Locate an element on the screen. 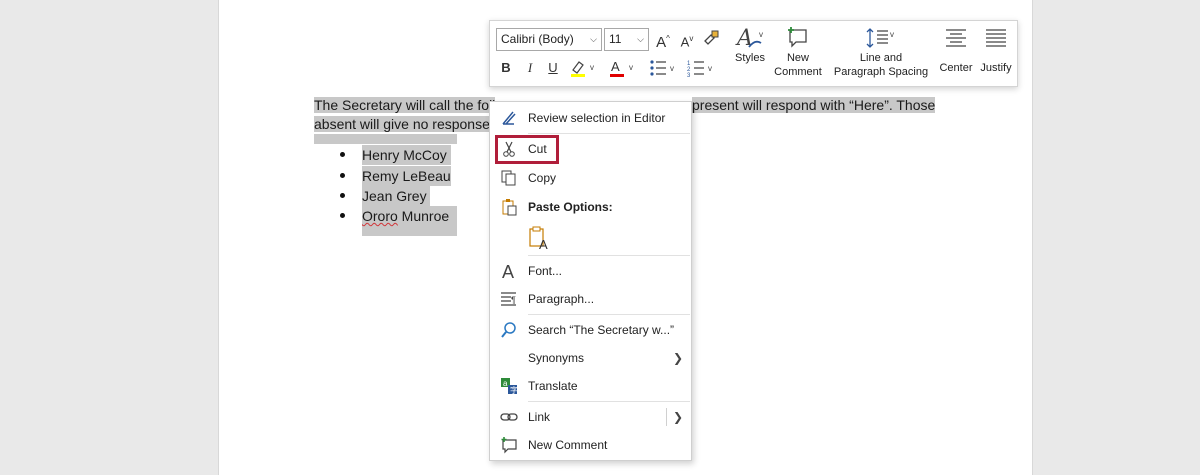 This screenshot has width=1200, height=475. split-divider is located at coordinates (666, 417).